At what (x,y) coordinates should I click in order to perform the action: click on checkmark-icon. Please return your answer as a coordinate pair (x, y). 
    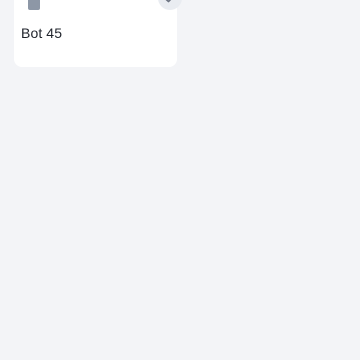
    Looking at the image, I should click on (170, 5).